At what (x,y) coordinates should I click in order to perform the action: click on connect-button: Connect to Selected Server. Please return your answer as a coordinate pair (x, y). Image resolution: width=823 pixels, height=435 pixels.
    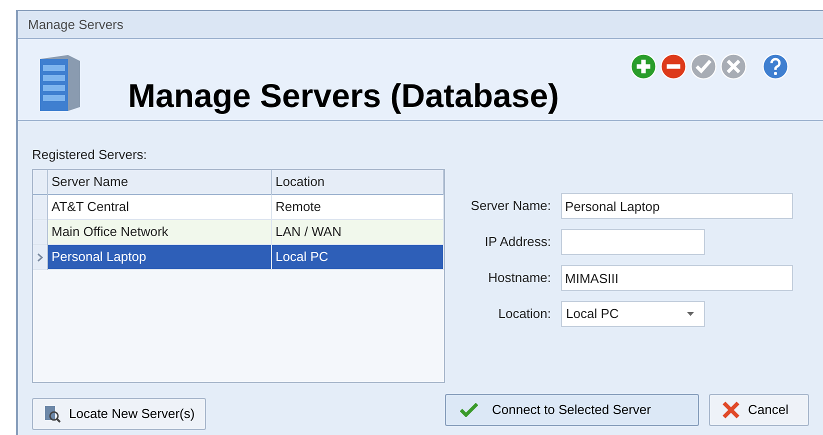
    Looking at the image, I should click on (572, 410).